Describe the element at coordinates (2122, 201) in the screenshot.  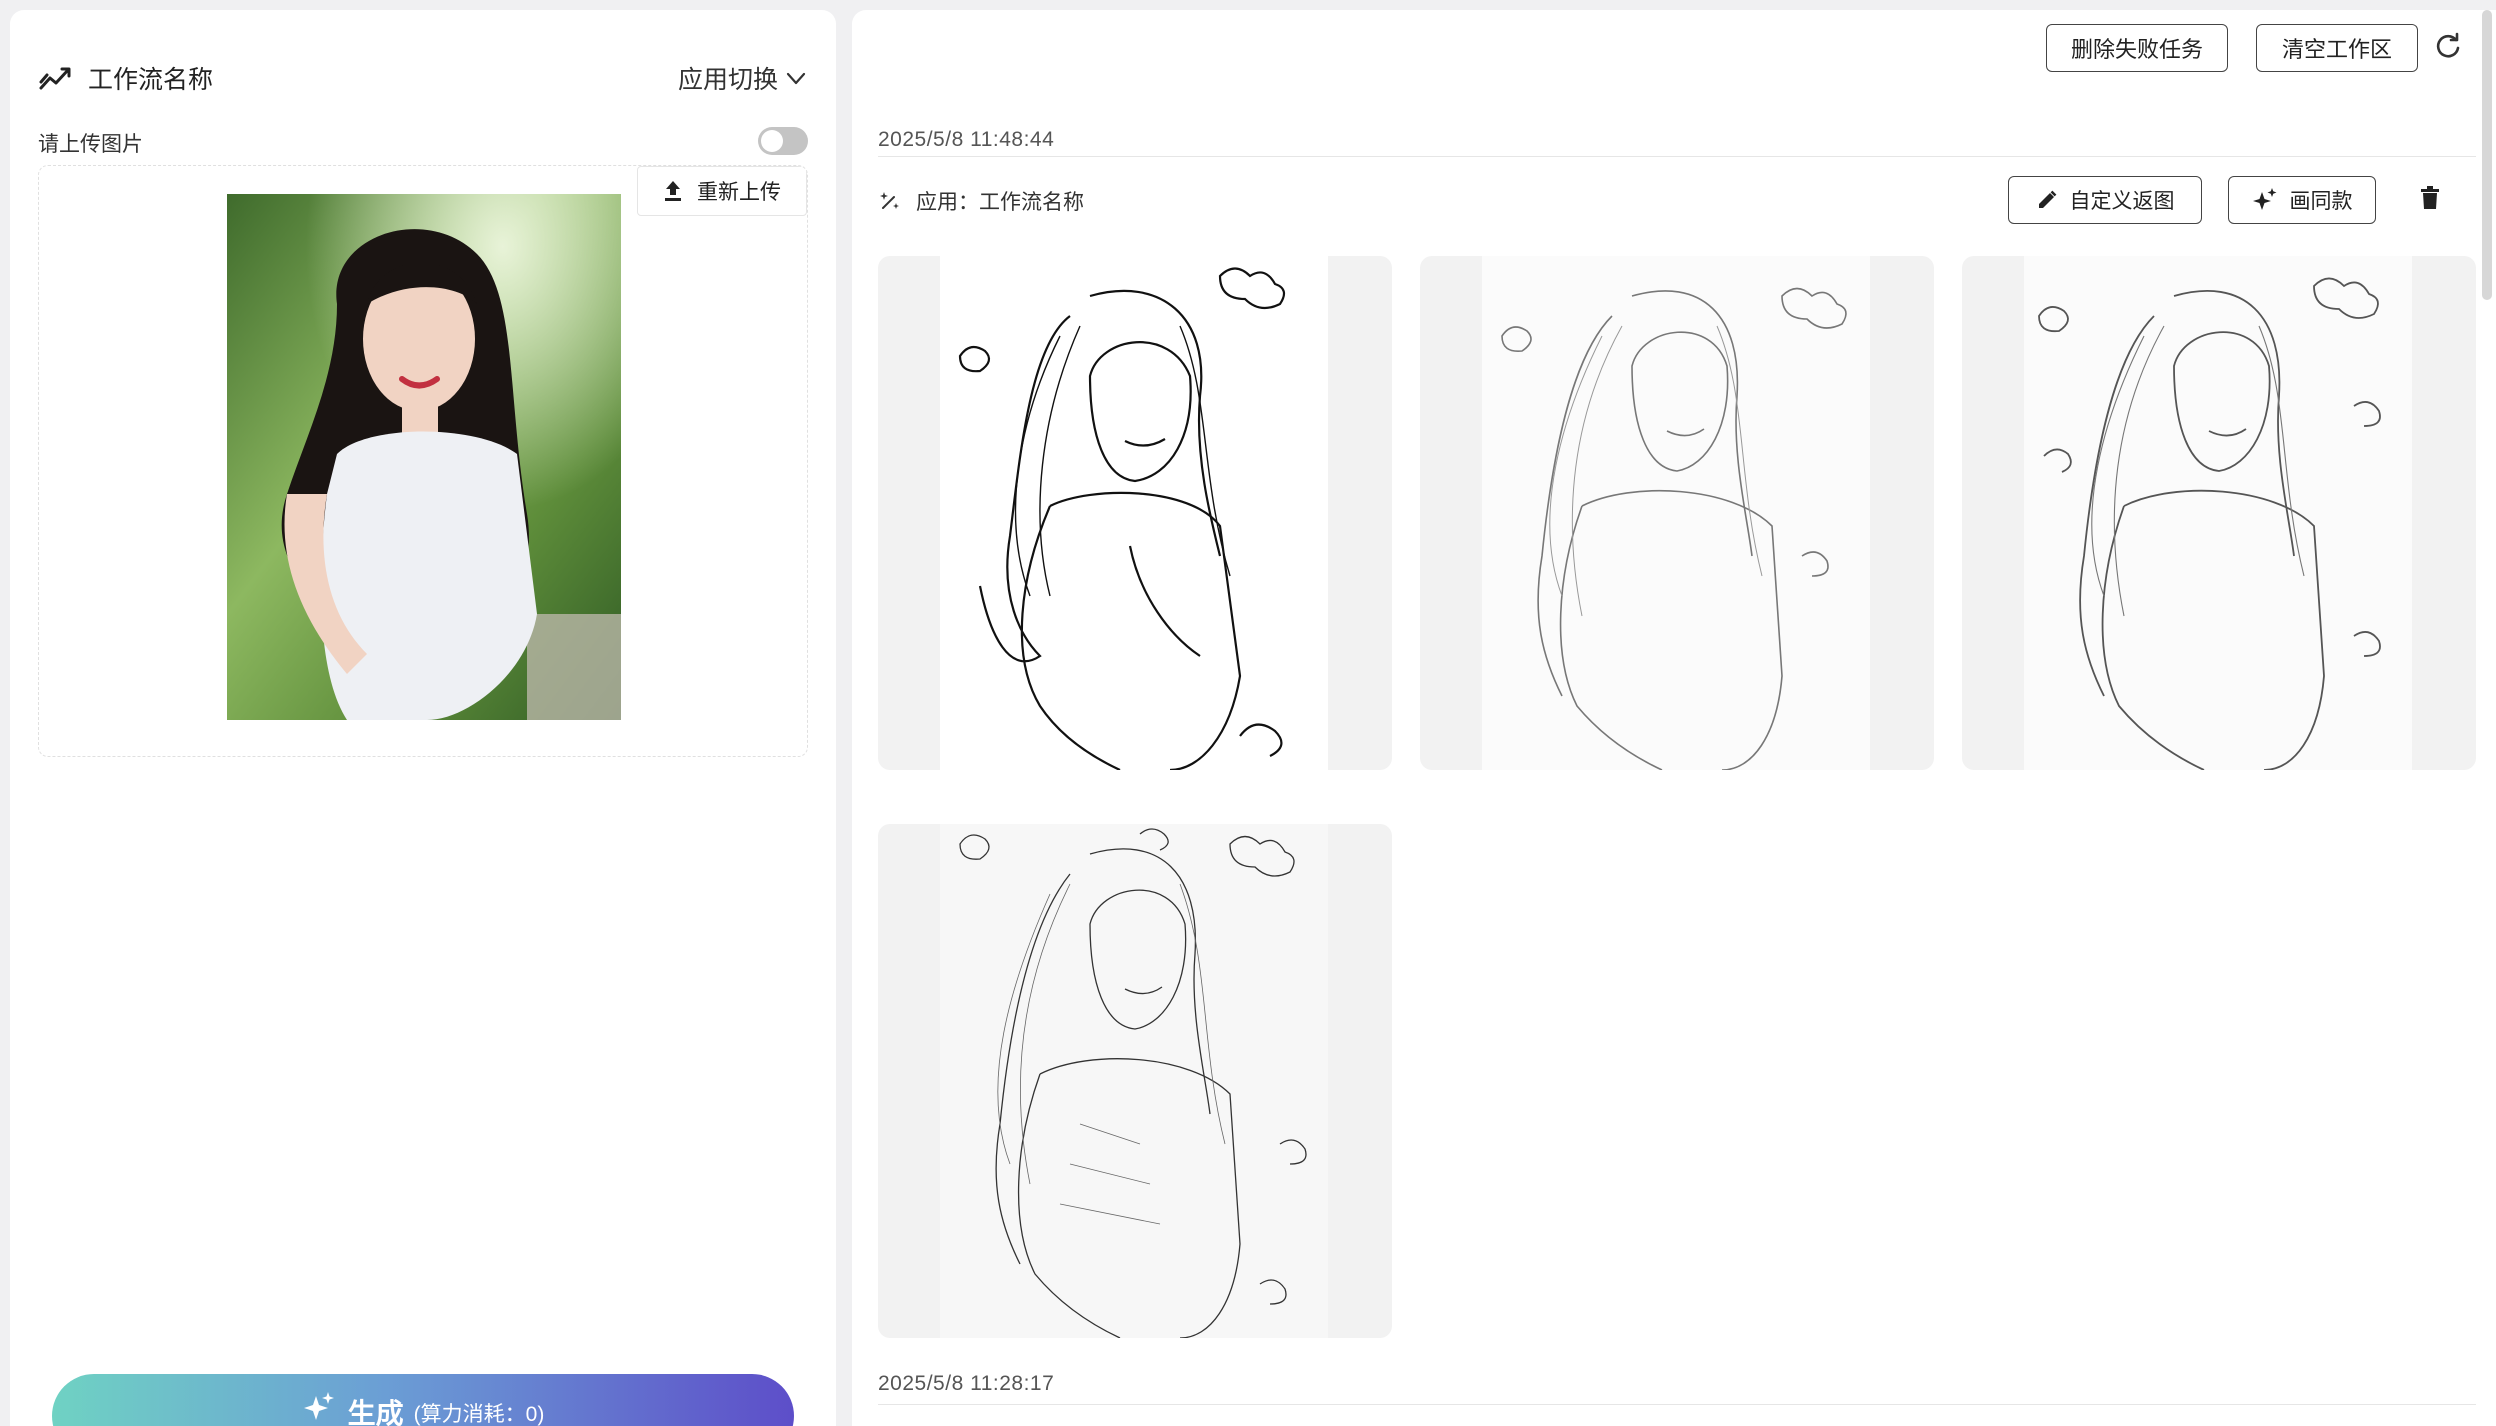
I see `custom-return-label: 自定义返图` at that location.